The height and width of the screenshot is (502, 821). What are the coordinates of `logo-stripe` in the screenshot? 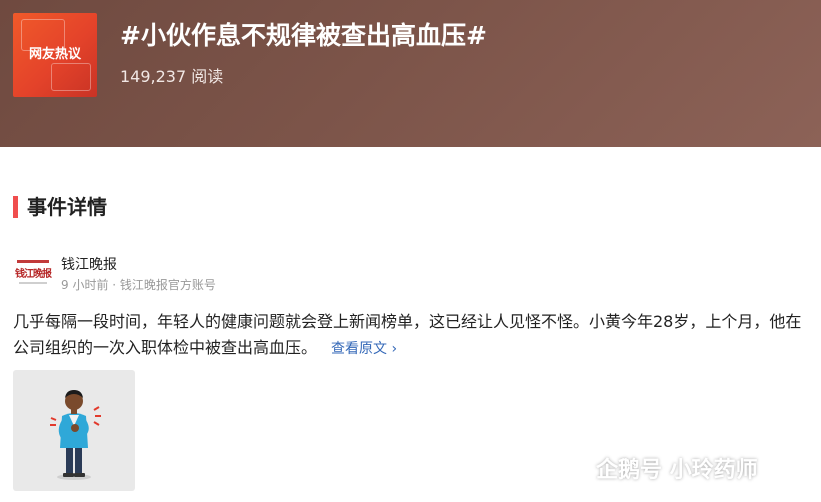 It's located at (33, 261).